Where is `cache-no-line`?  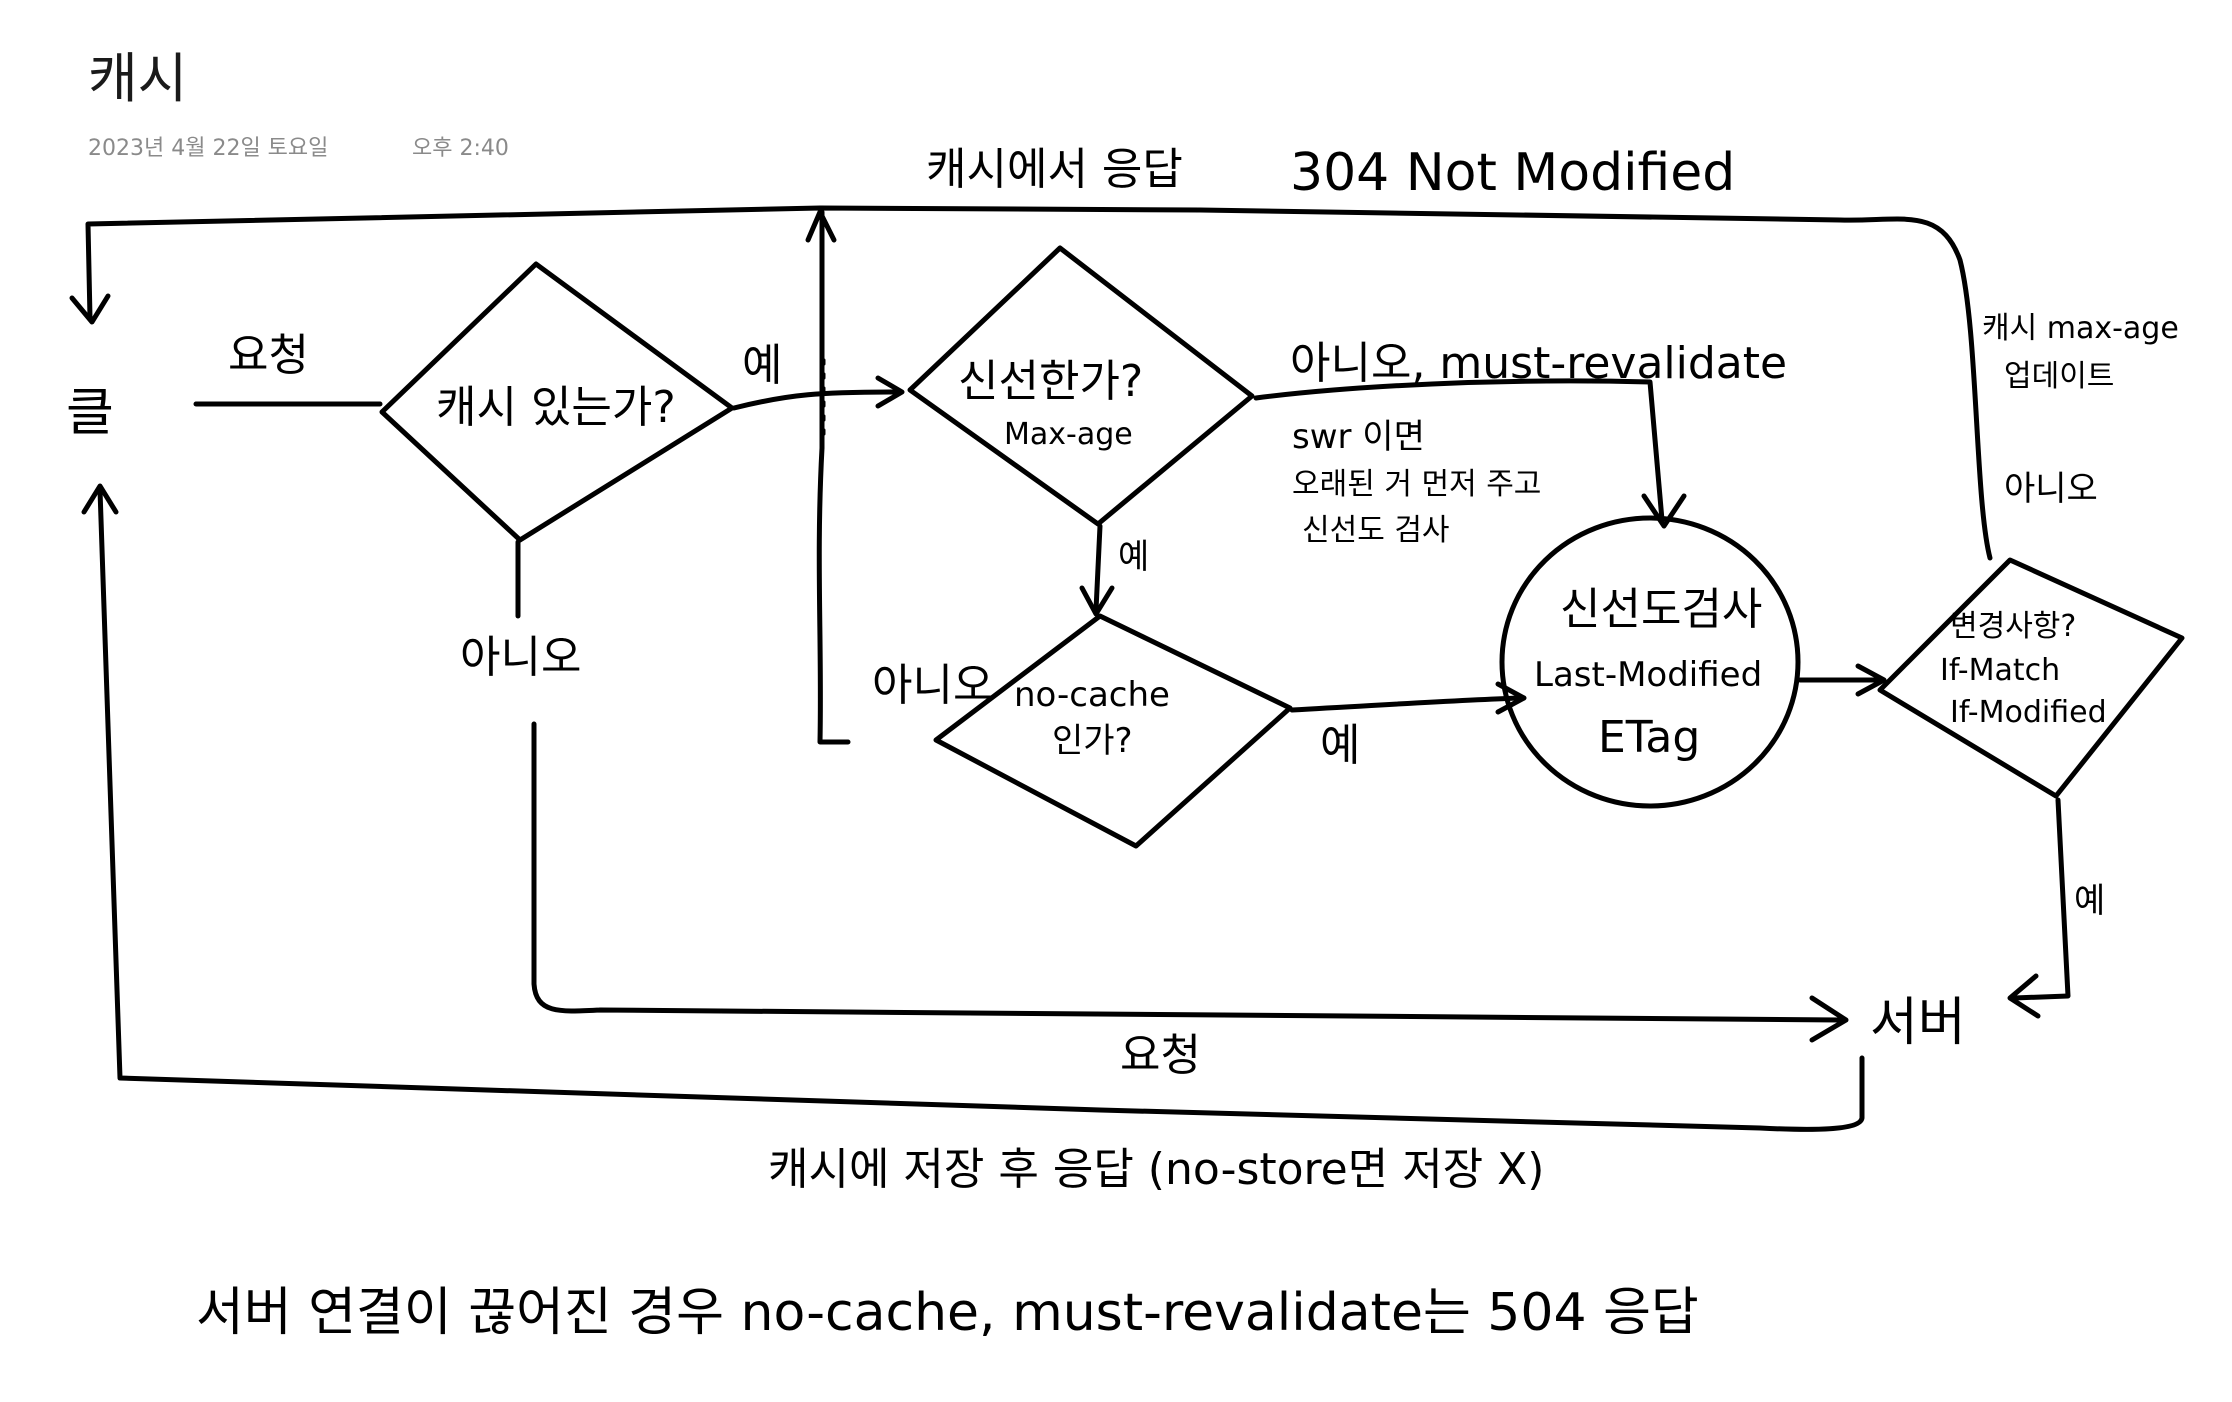 cache-no-line is located at coordinates (1187, 872).